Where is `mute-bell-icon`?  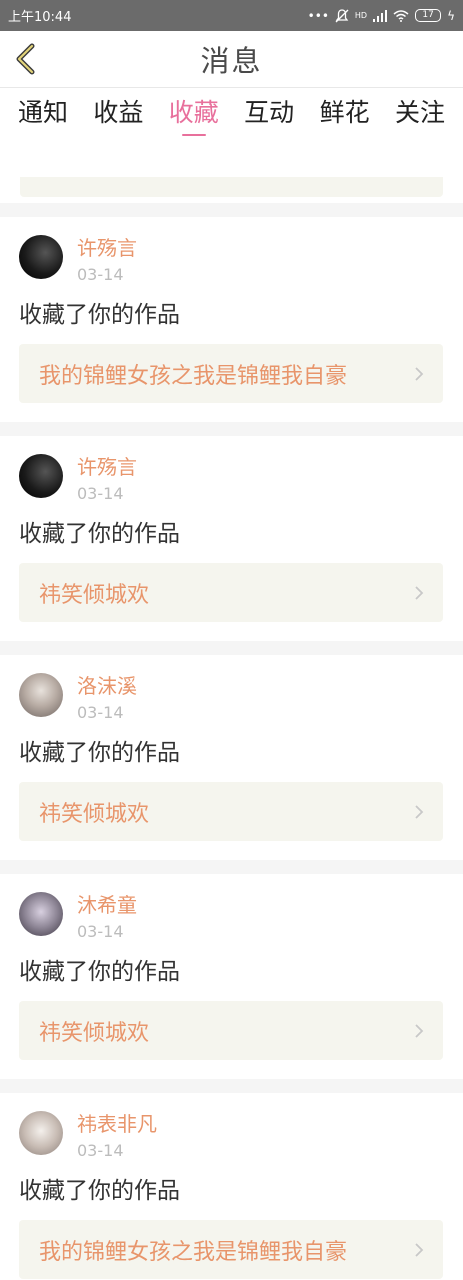
mute-bell-icon is located at coordinates (342, 15).